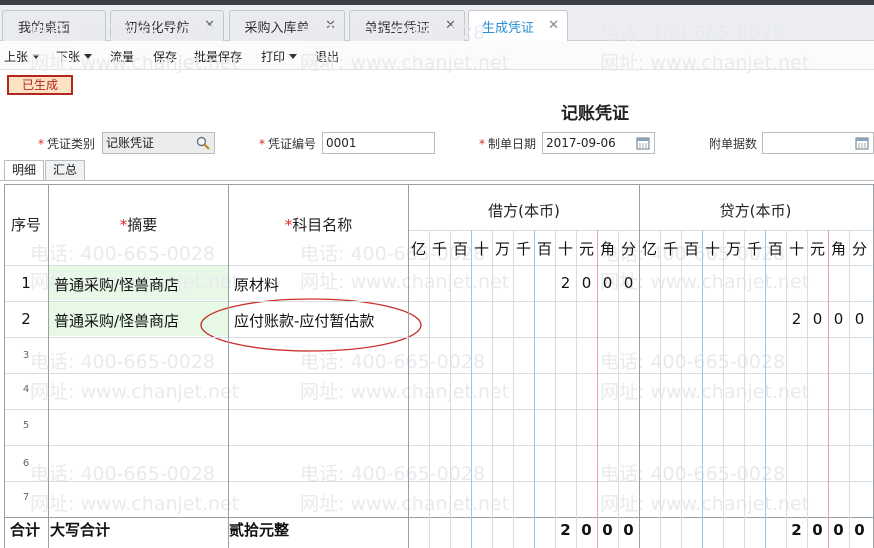 Image resolution: width=874 pixels, height=548 pixels. What do you see at coordinates (24, 170) in the screenshot?
I see `tab-detail: 明细` at bounding box center [24, 170].